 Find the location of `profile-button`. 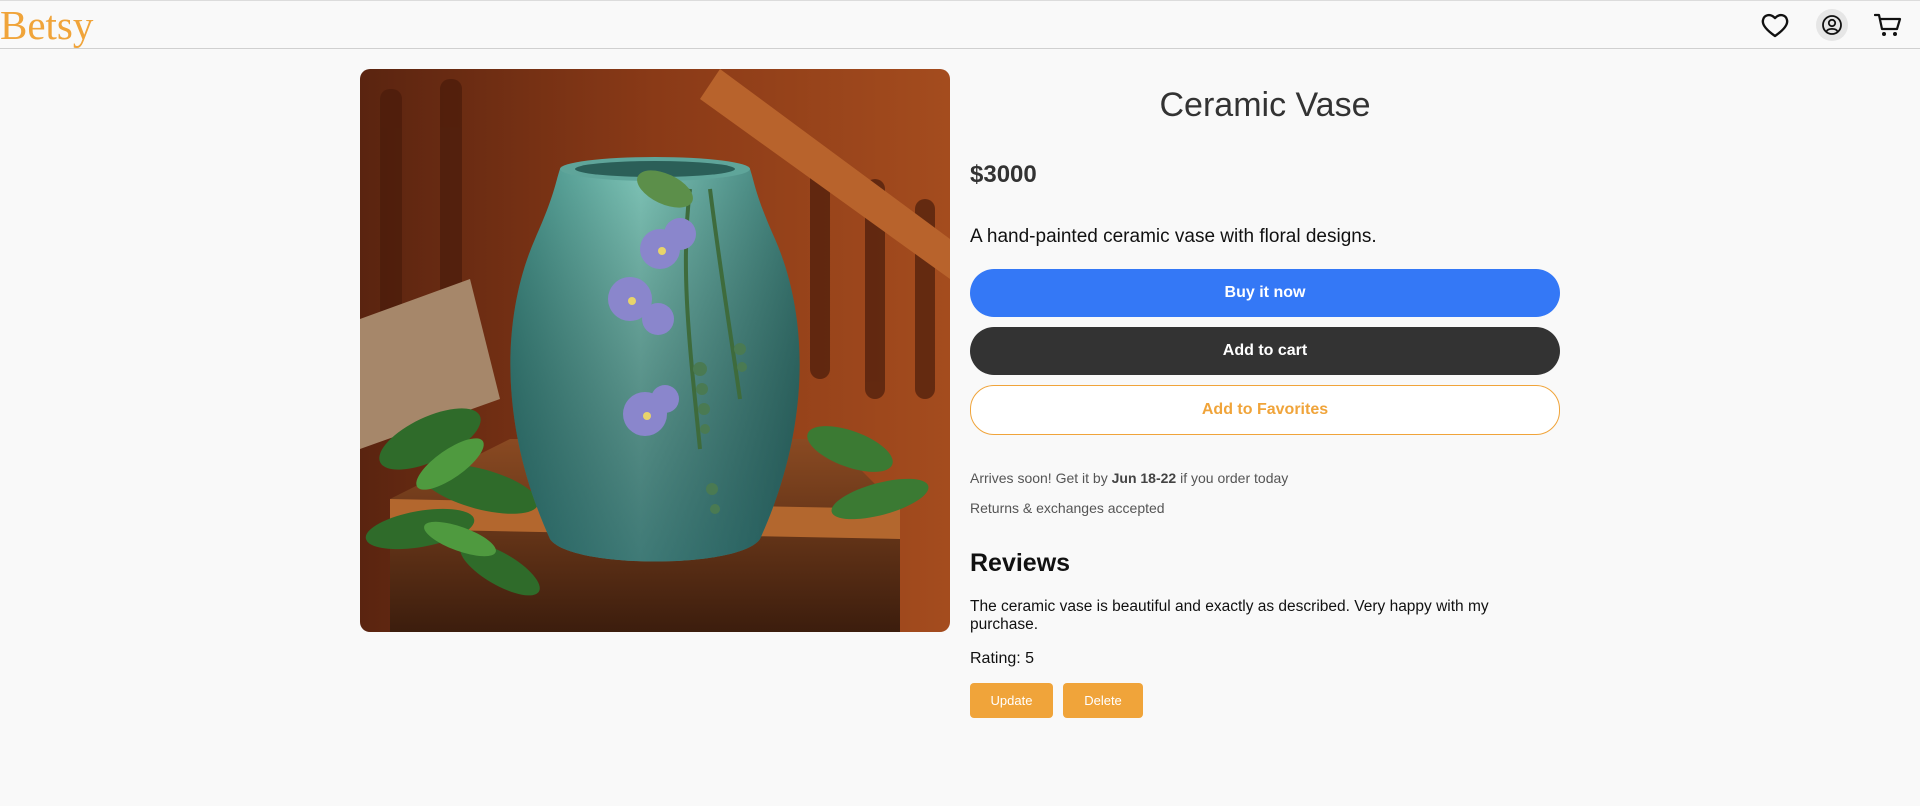

profile-button is located at coordinates (1832, 25).